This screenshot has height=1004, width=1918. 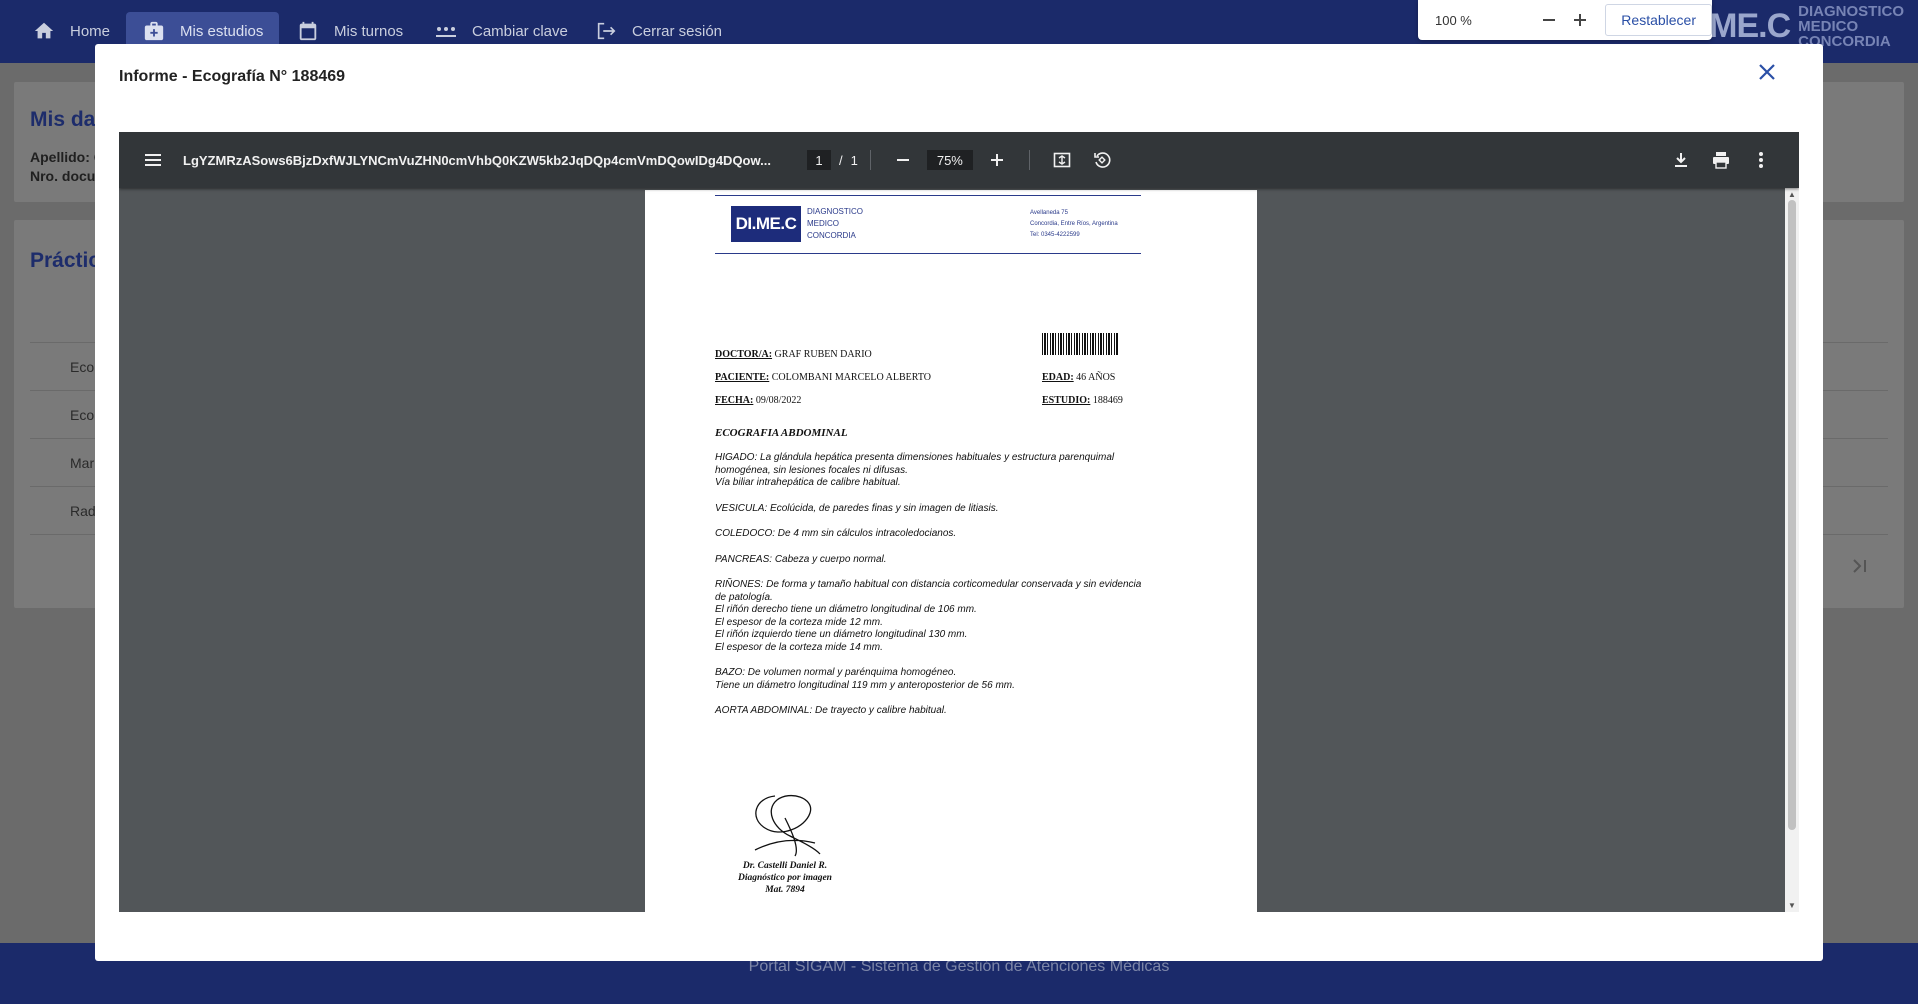 What do you see at coordinates (606, 31) in the screenshot?
I see `logout-icon` at bounding box center [606, 31].